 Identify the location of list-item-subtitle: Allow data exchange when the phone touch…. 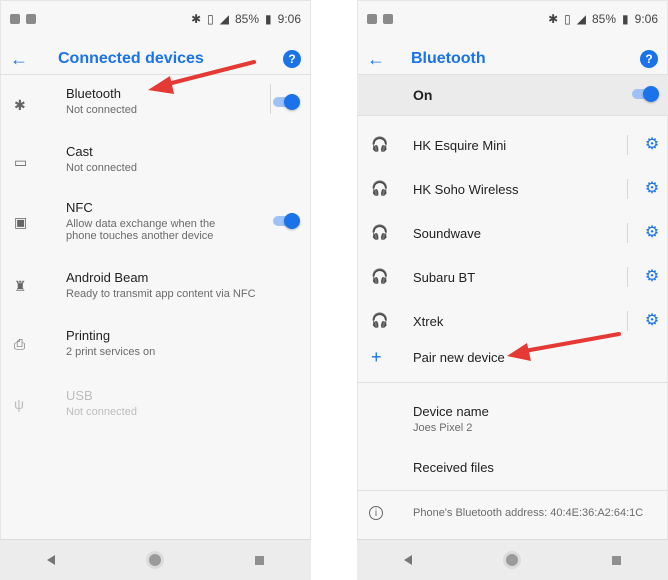
(141, 230).